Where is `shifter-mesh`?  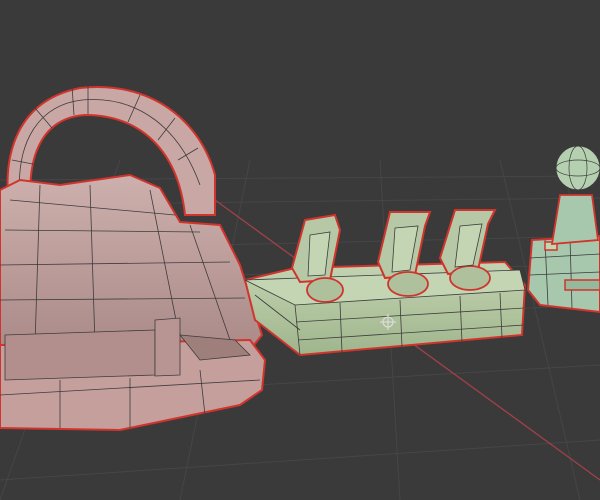
shifter-mesh is located at coordinates (563, 229).